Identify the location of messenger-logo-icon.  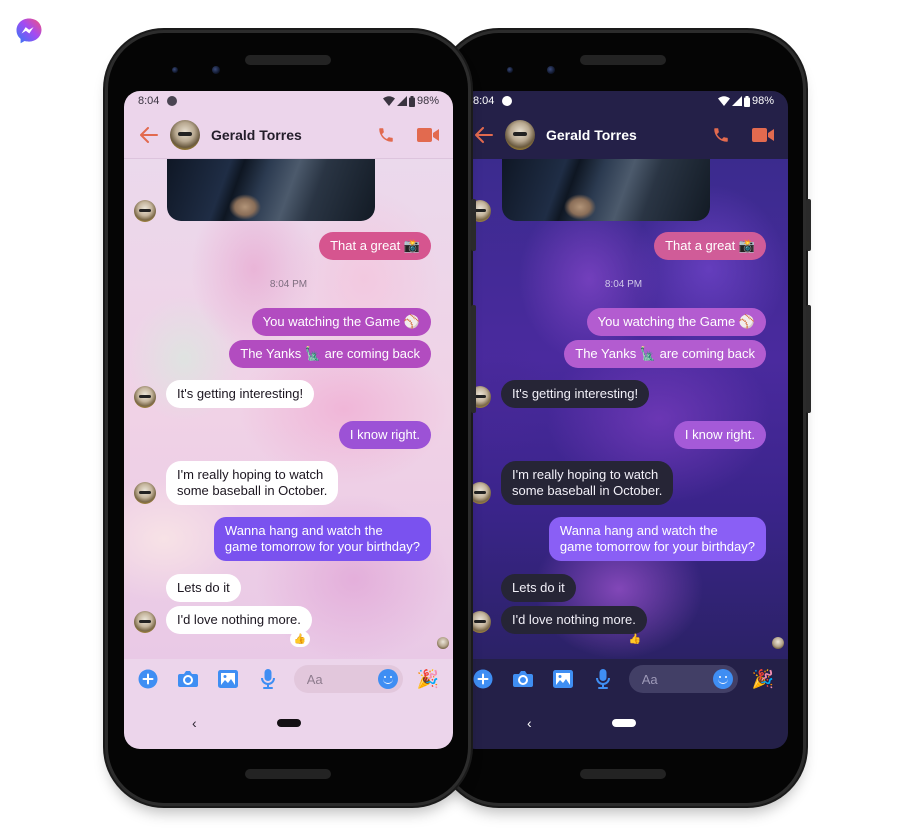
(29, 31).